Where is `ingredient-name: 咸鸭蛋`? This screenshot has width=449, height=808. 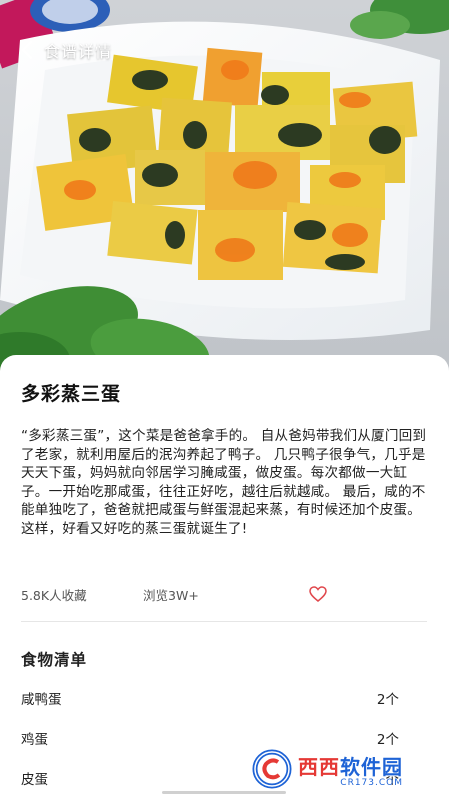 ingredient-name: 咸鸭蛋 is located at coordinates (41, 700).